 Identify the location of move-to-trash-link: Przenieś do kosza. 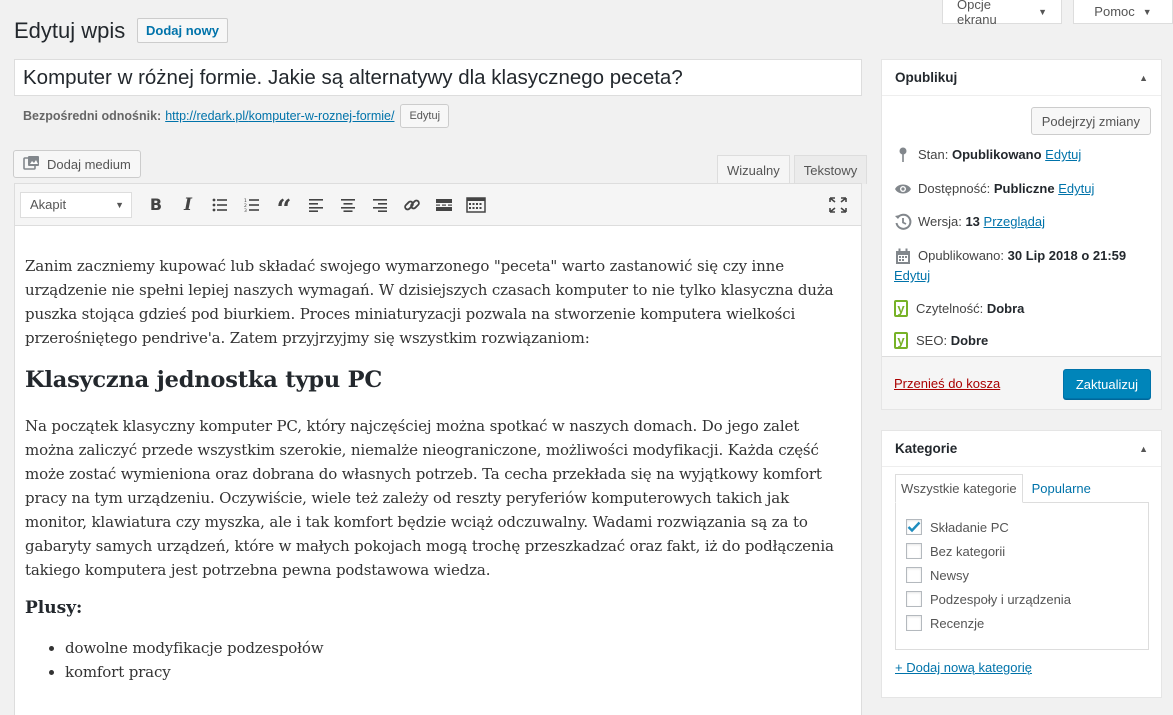
(947, 383).